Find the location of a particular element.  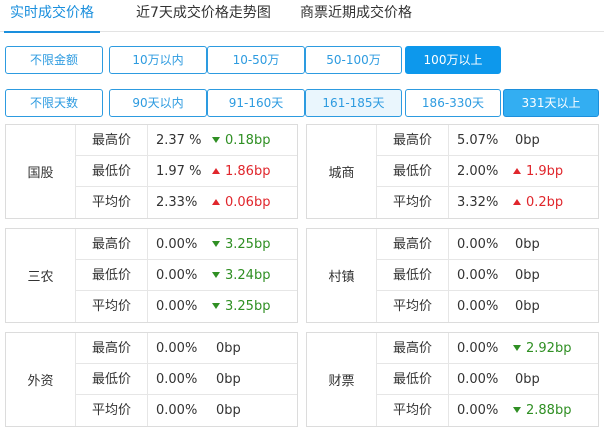

price-change: 2.88bp is located at coordinates (542, 410).